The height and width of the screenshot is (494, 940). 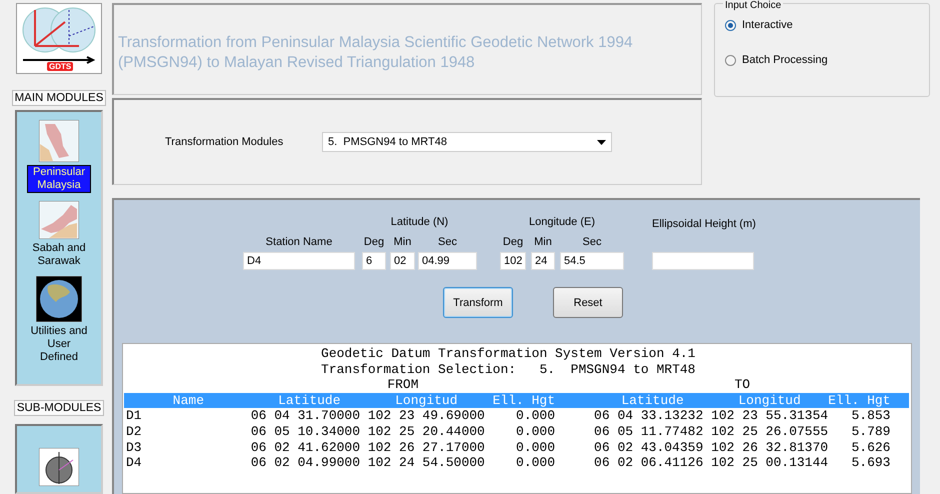 What do you see at coordinates (769, 416) in the screenshot?
I see `table-cell: 102 23 55.31354` at bounding box center [769, 416].